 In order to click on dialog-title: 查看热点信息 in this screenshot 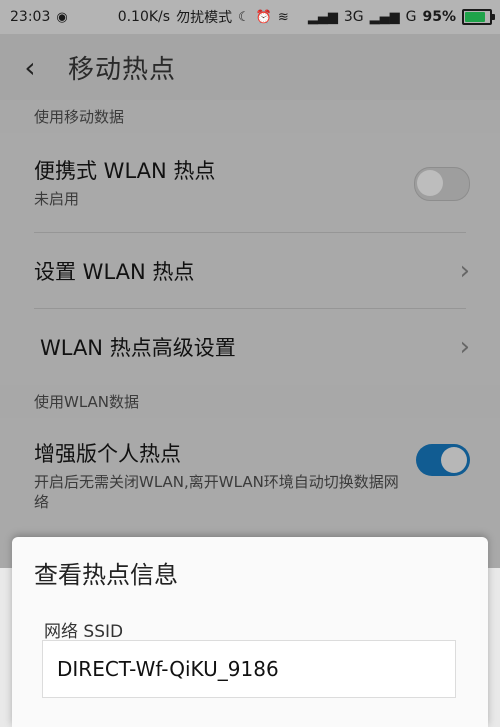, I will do `click(106, 575)`.